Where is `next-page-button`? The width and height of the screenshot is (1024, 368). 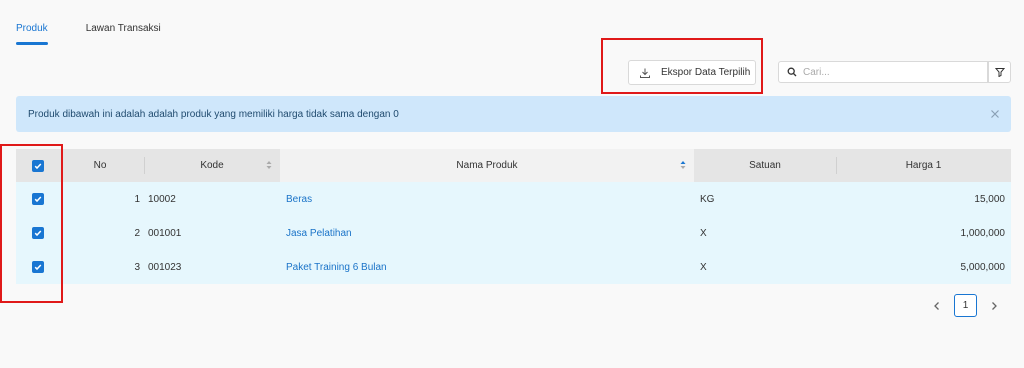 next-page-button is located at coordinates (994, 306).